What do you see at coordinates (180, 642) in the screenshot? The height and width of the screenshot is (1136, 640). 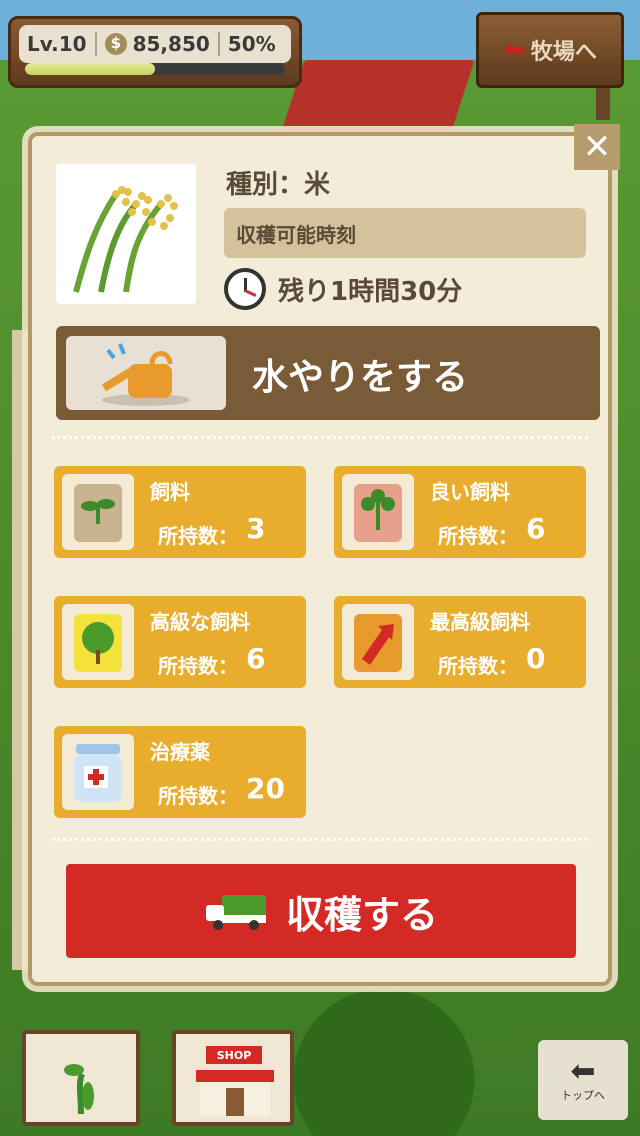 I see `item-card-premium-feed: 高級な飼料 所持数： 6` at bounding box center [180, 642].